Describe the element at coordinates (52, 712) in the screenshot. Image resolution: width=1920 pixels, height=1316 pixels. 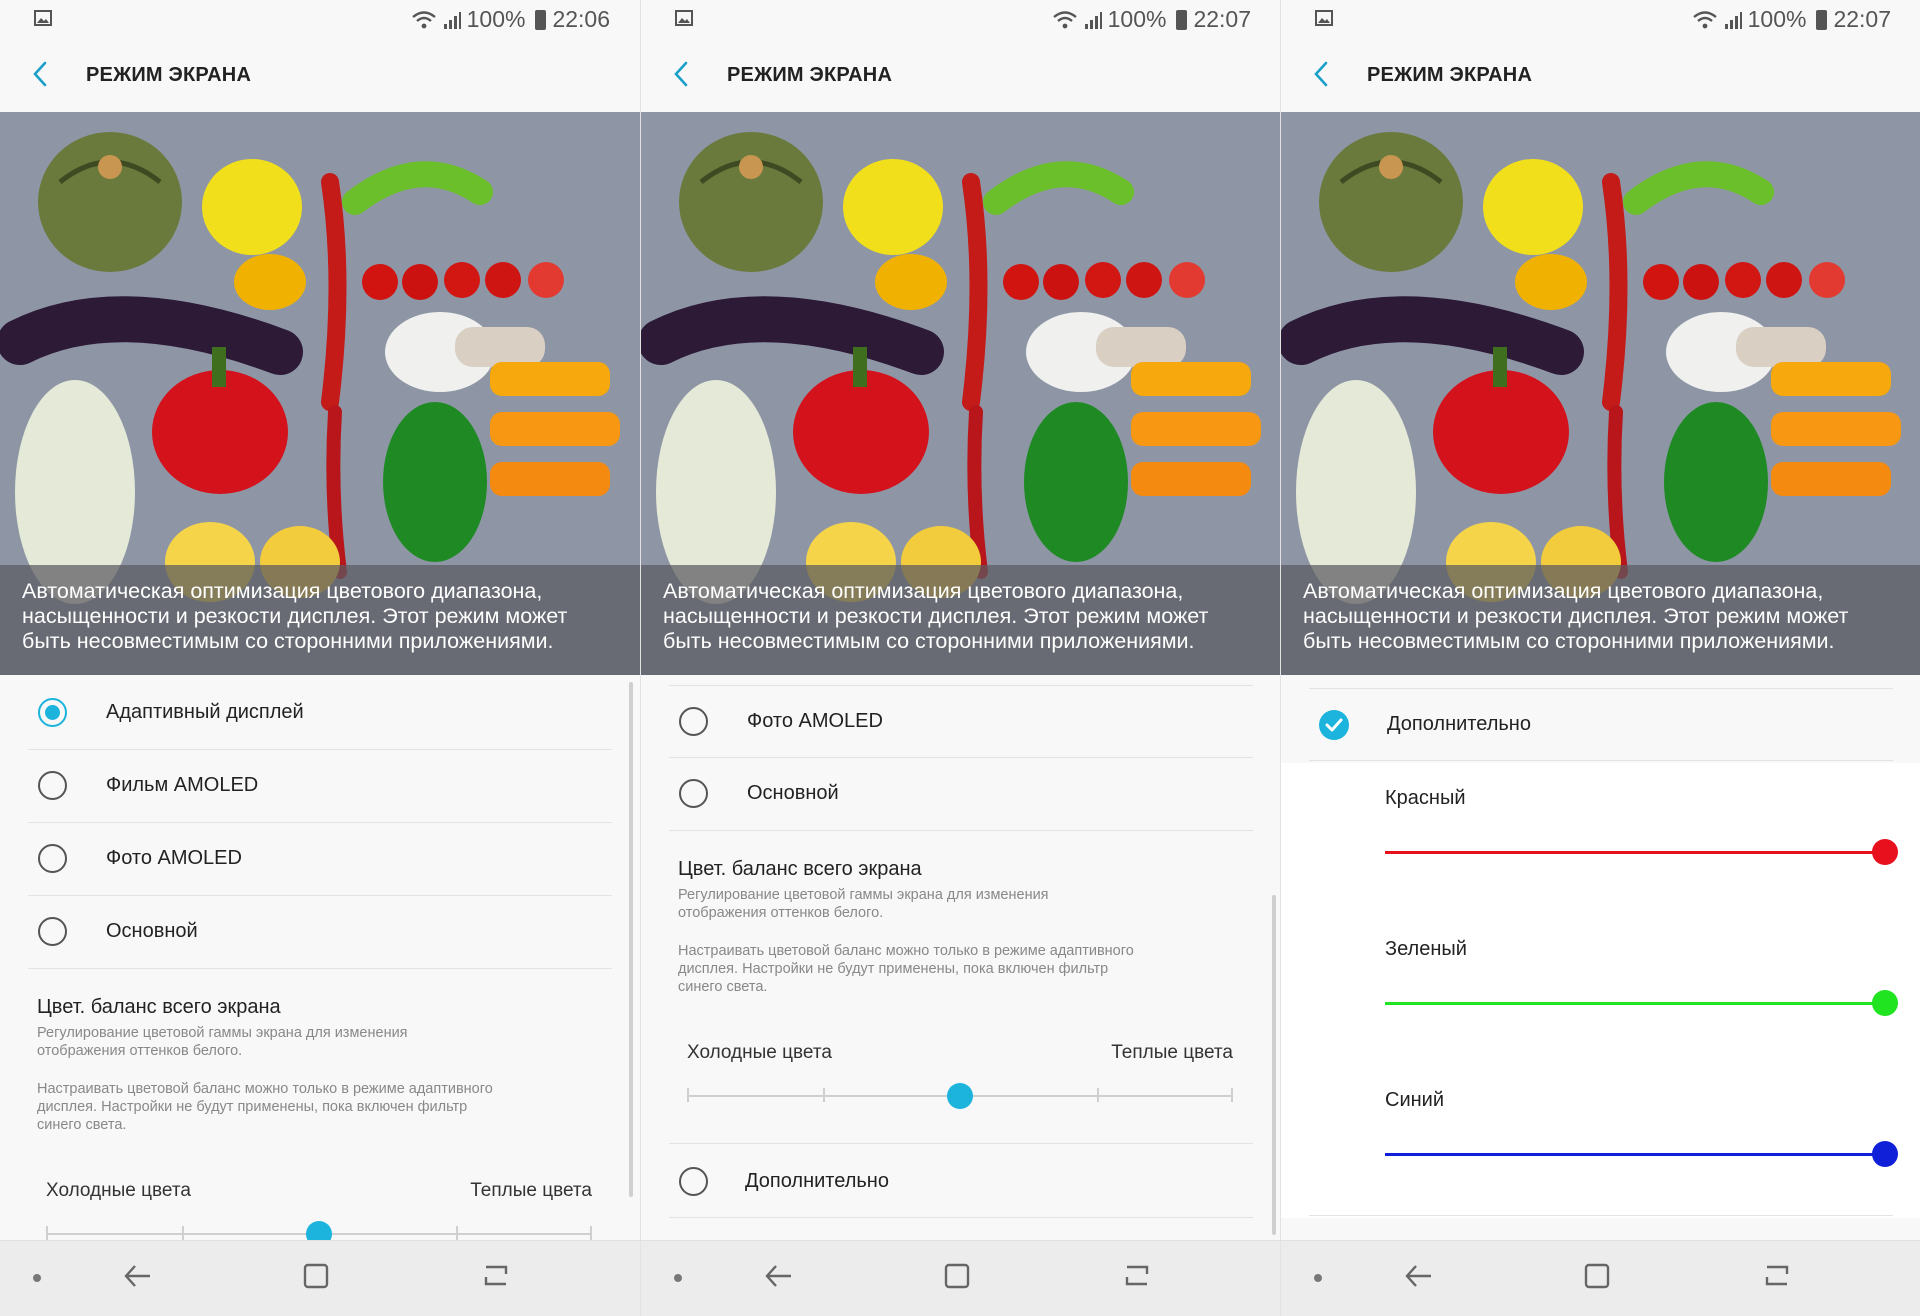
I see `radio-button-selected` at that location.